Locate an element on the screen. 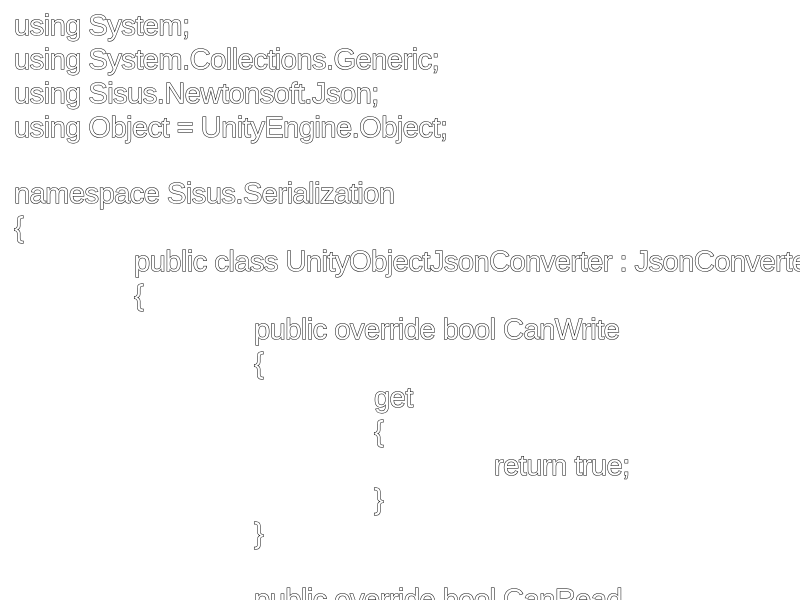  code-line-7: { is located at coordinates (19, 228).